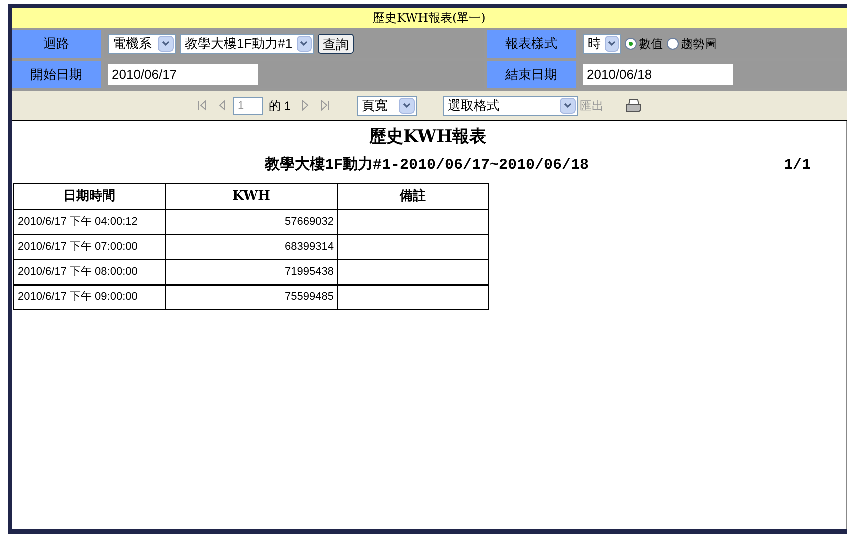 The image size is (851, 542). What do you see at coordinates (56, 44) in the screenshot?
I see `field-label: 迴路` at bounding box center [56, 44].